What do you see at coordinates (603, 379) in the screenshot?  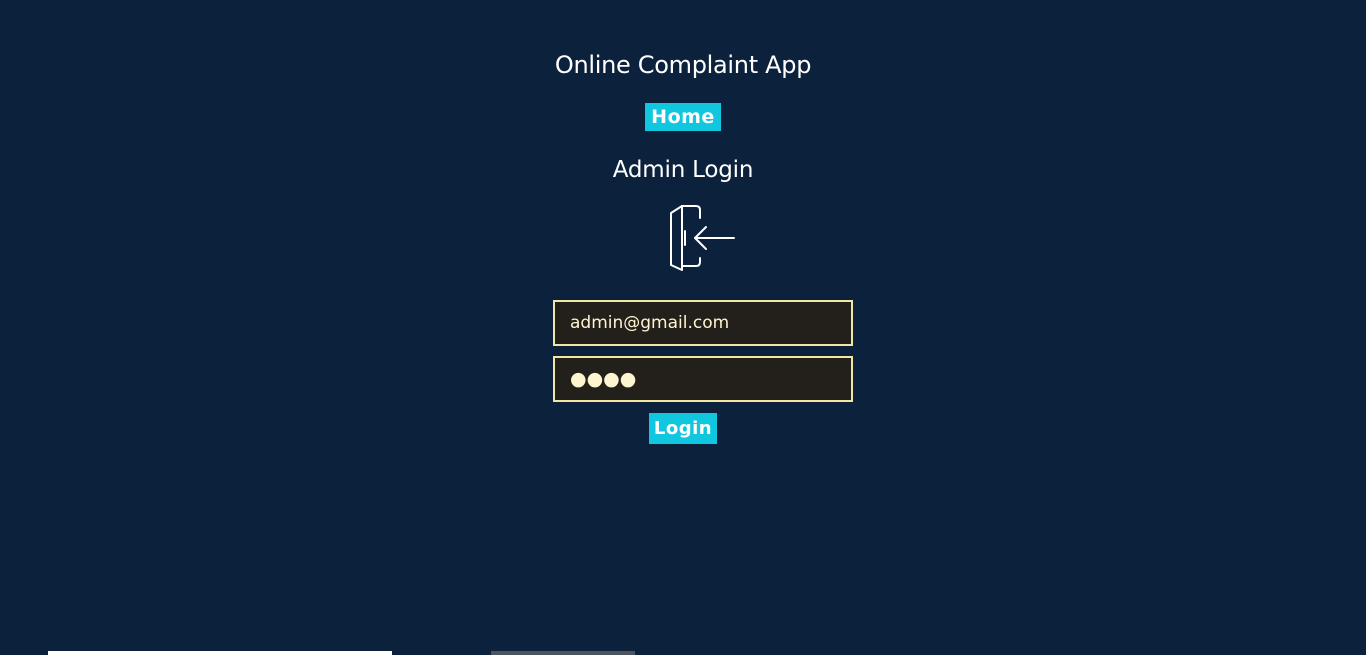 I see `password-mask: ●●●●` at bounding box center [603, 379].